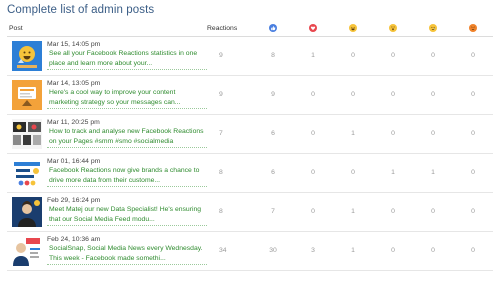 This screenshot has height=281, width=500. What do you see at coordinates (74, 239) in the screenshot?
I see `post-date: Feb 24, 10:36 am` at bounding box center [74, 239].